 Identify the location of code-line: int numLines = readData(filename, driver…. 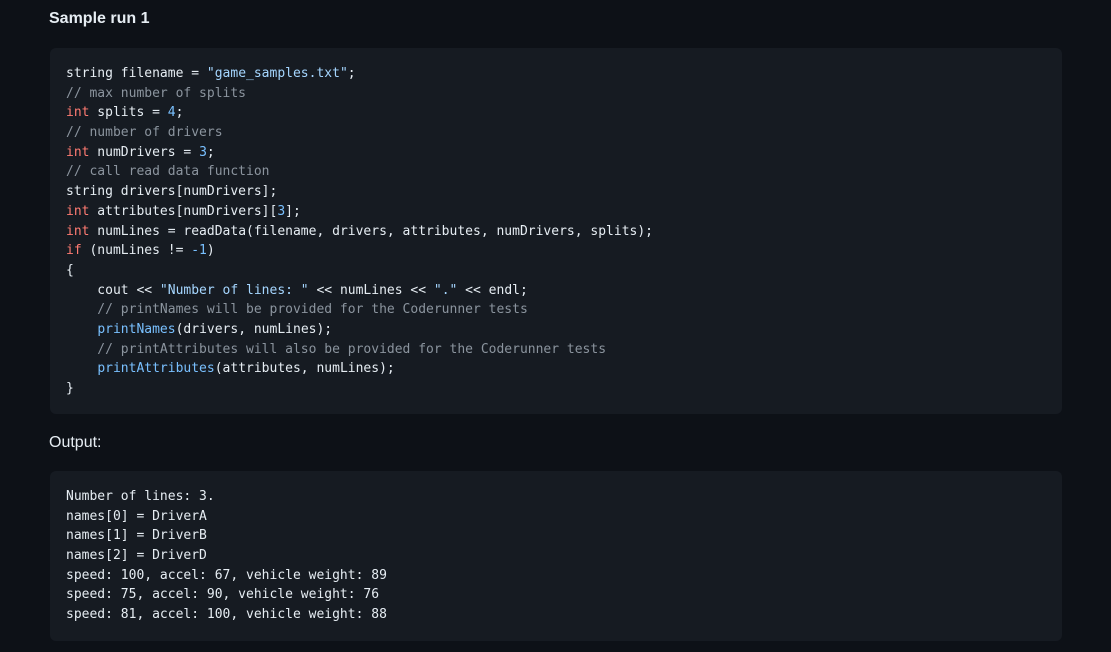
(556, 232).